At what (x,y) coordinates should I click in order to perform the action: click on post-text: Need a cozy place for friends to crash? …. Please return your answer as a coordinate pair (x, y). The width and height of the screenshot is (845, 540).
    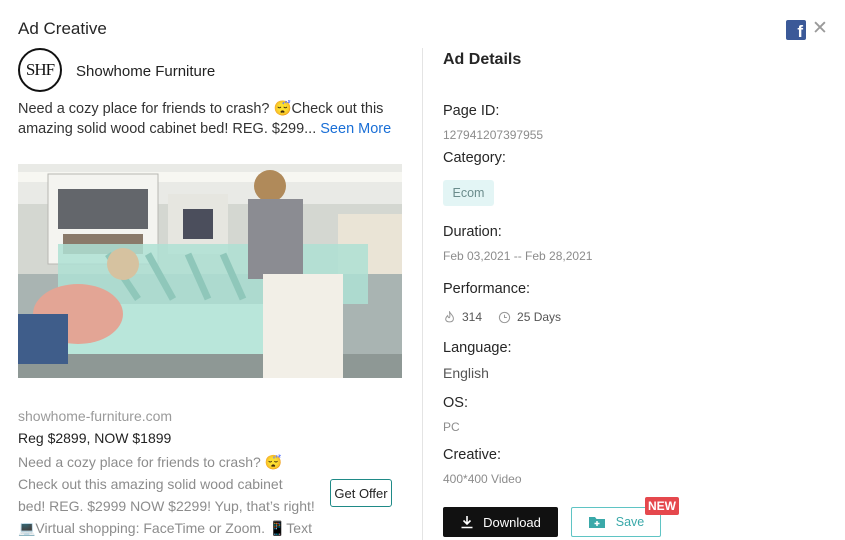
    Looking at the image, I should click on (208, 119).